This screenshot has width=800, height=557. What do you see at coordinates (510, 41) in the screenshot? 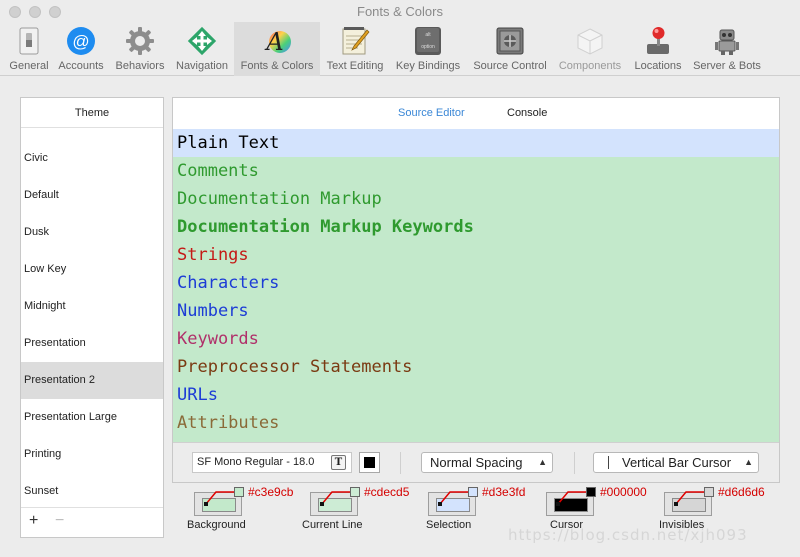
I see `vault-icon` at bounding box center [510, 41].